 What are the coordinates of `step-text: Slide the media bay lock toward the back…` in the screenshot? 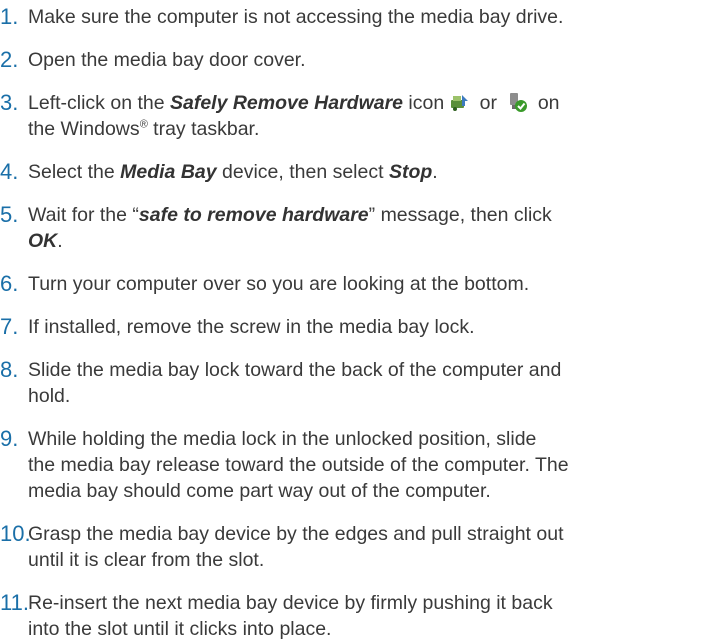 It's located at (295, 370).